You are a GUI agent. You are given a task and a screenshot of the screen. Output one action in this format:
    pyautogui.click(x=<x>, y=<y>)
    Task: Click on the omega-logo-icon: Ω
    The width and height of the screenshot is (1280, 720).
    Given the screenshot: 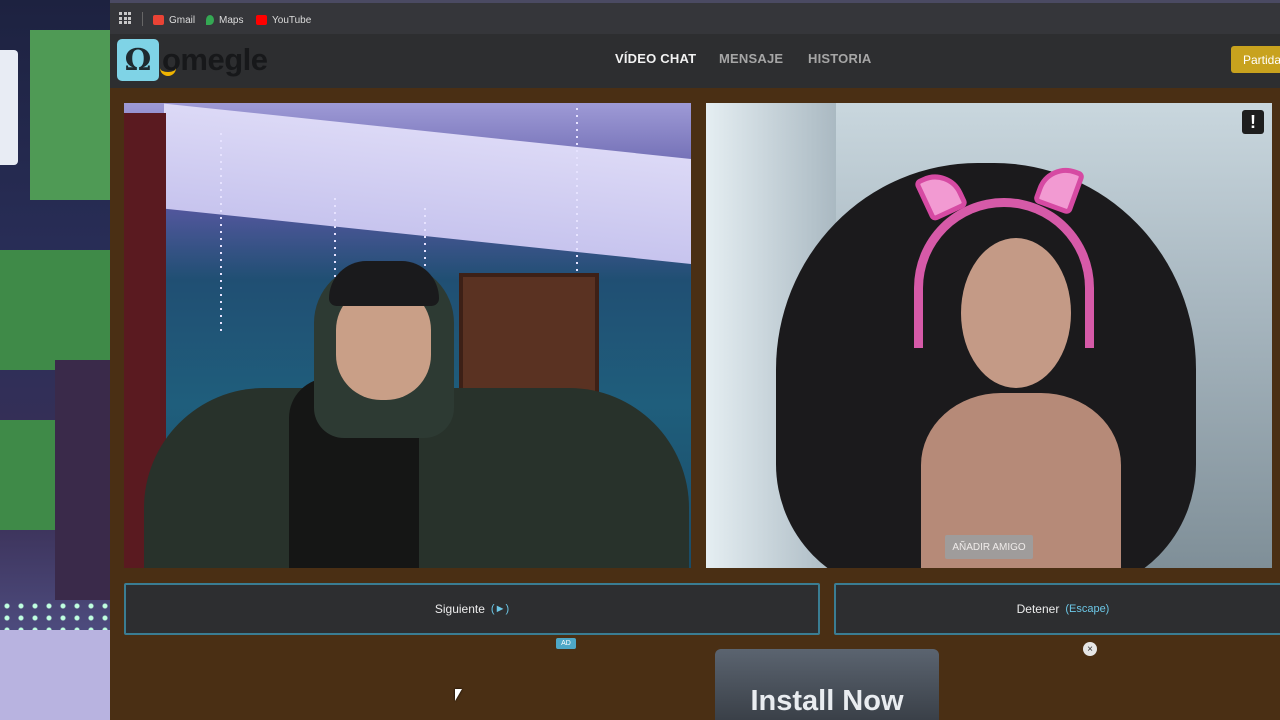 What is the action you would take?
    pyautogui.click(x=138, y=60)
    